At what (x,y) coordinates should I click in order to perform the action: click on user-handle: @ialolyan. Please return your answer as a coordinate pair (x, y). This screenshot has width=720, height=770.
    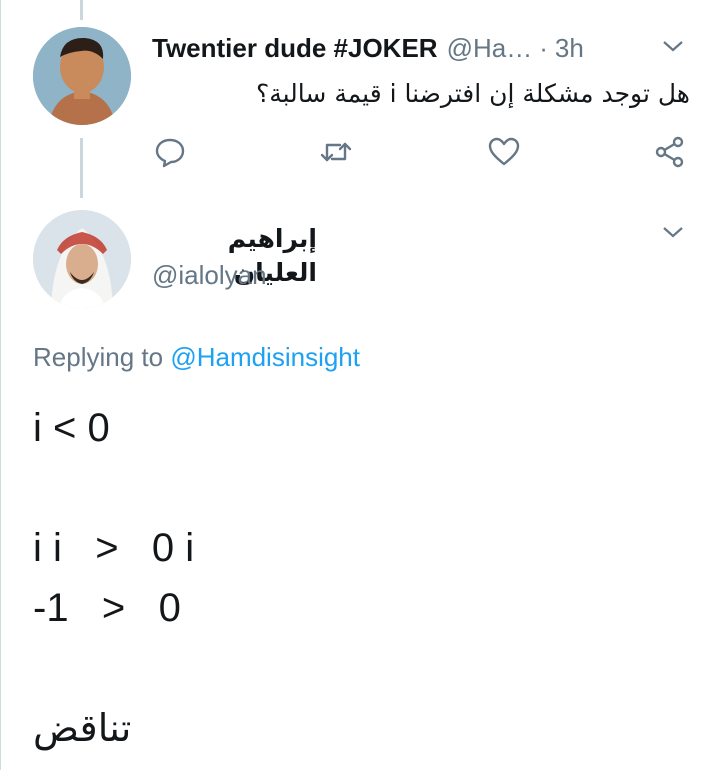
    Looking at the image, I should click on (209, 275).